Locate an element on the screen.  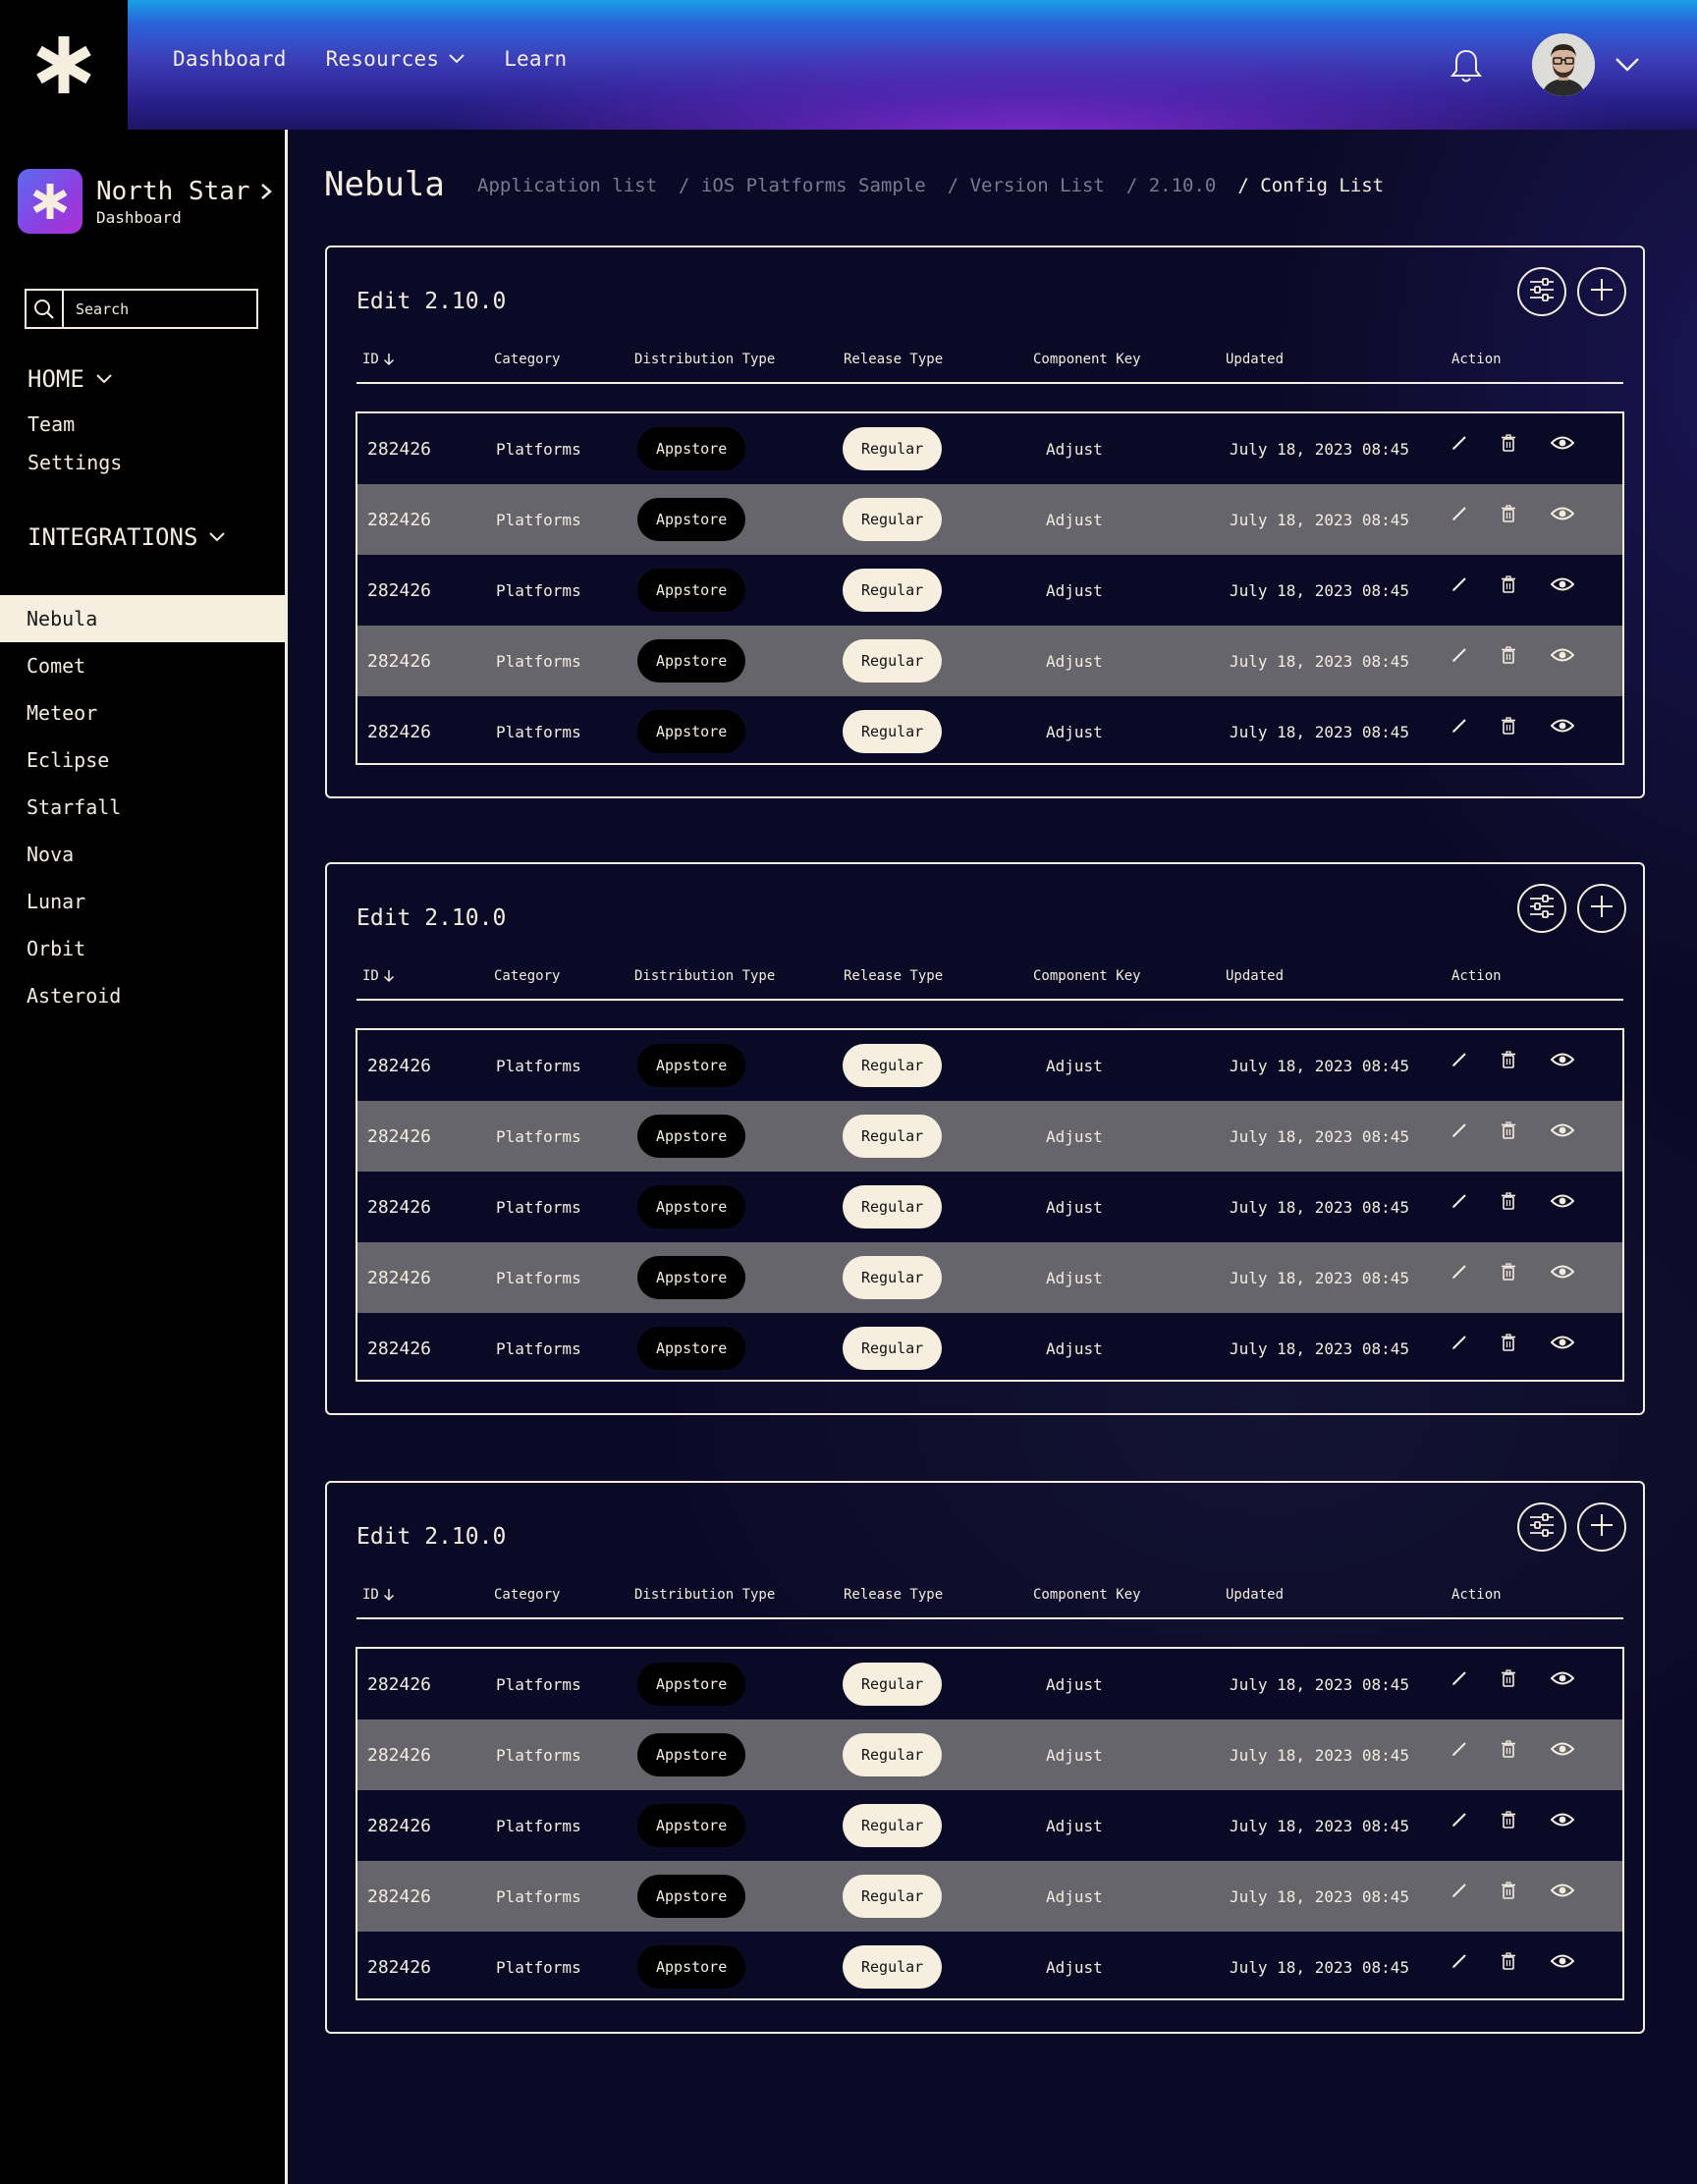
account-chevron-down-icon is located at coordinates (1627, 65).